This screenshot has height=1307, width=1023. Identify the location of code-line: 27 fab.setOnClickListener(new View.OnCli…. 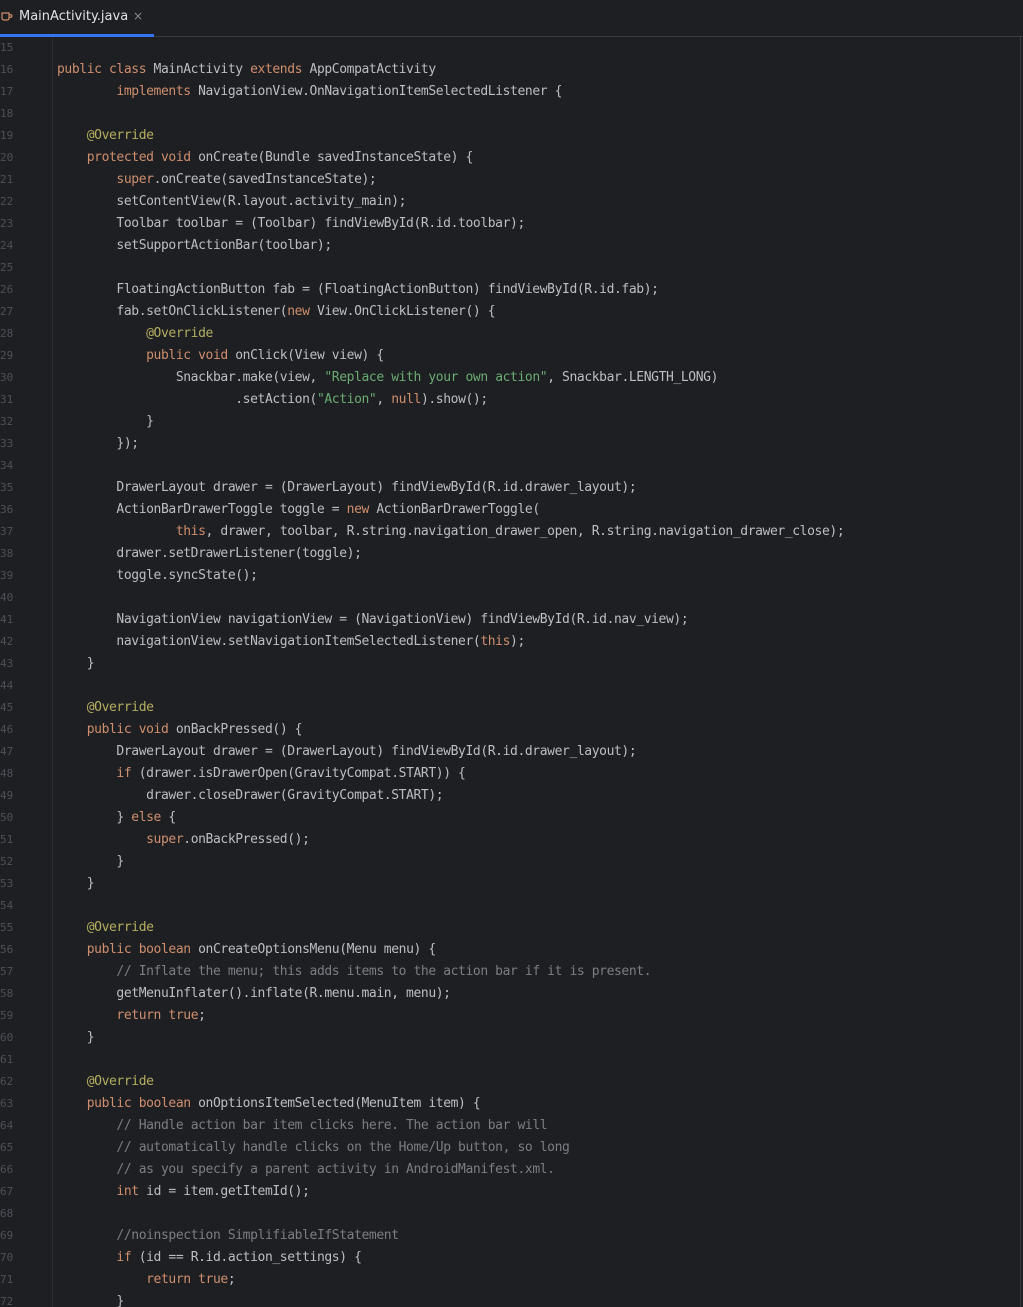
(509, 312).